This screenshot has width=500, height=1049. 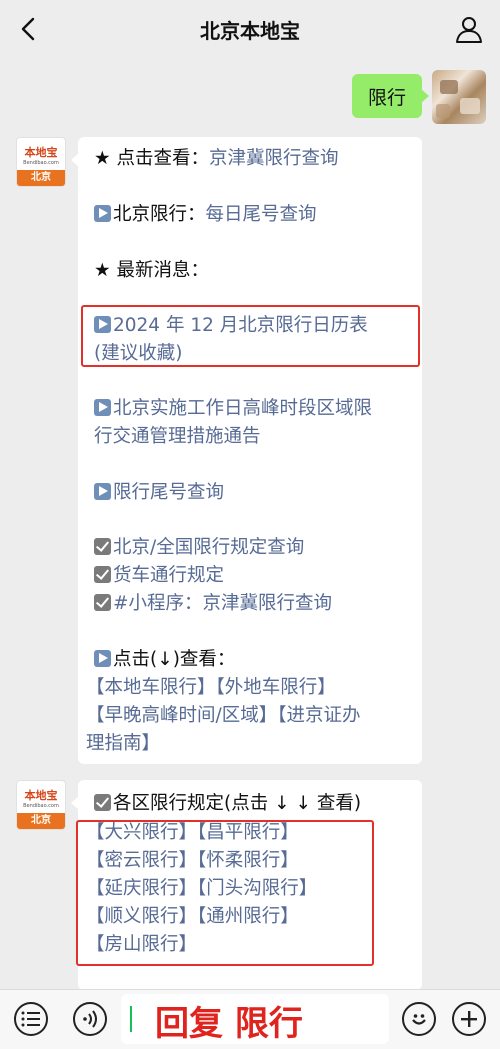 I want to click on voice-icon, so click(x=90, y=1019).